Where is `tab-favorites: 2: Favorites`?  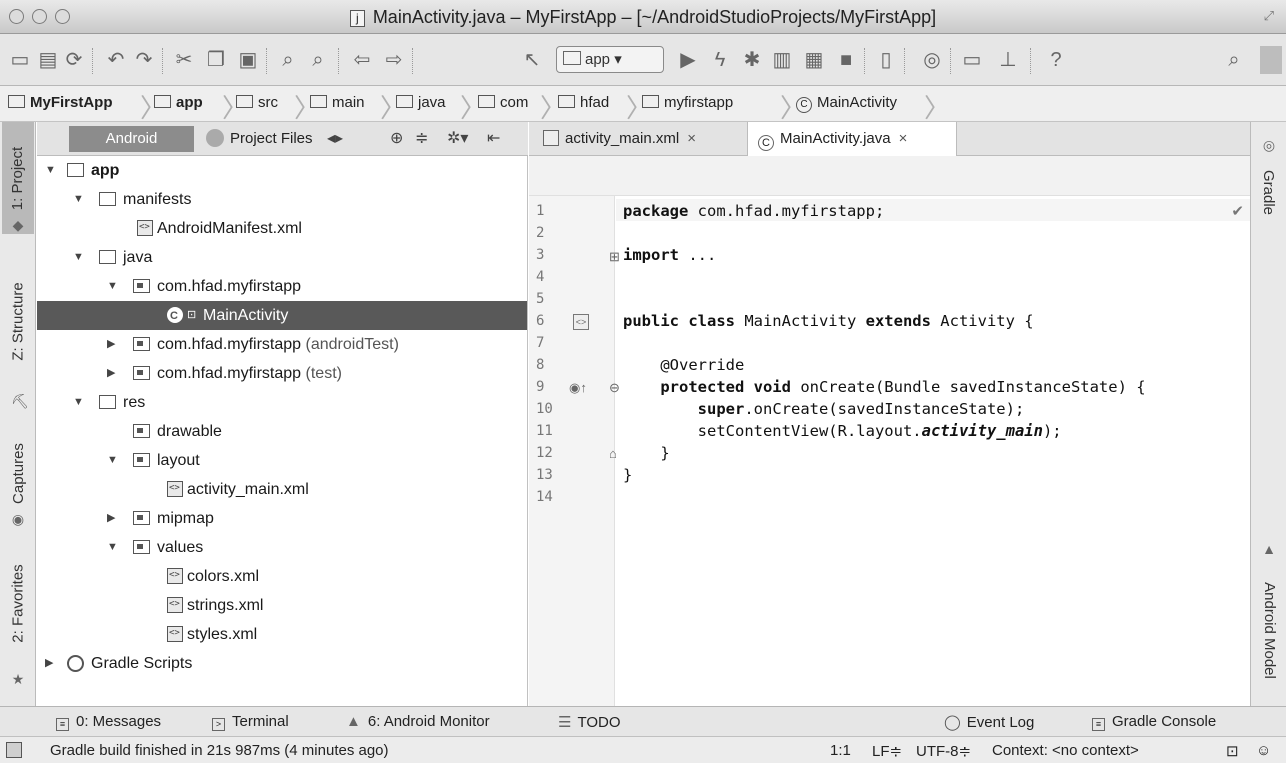
tab-favorites: 2: Favorites is located at coordinates (18, 603).